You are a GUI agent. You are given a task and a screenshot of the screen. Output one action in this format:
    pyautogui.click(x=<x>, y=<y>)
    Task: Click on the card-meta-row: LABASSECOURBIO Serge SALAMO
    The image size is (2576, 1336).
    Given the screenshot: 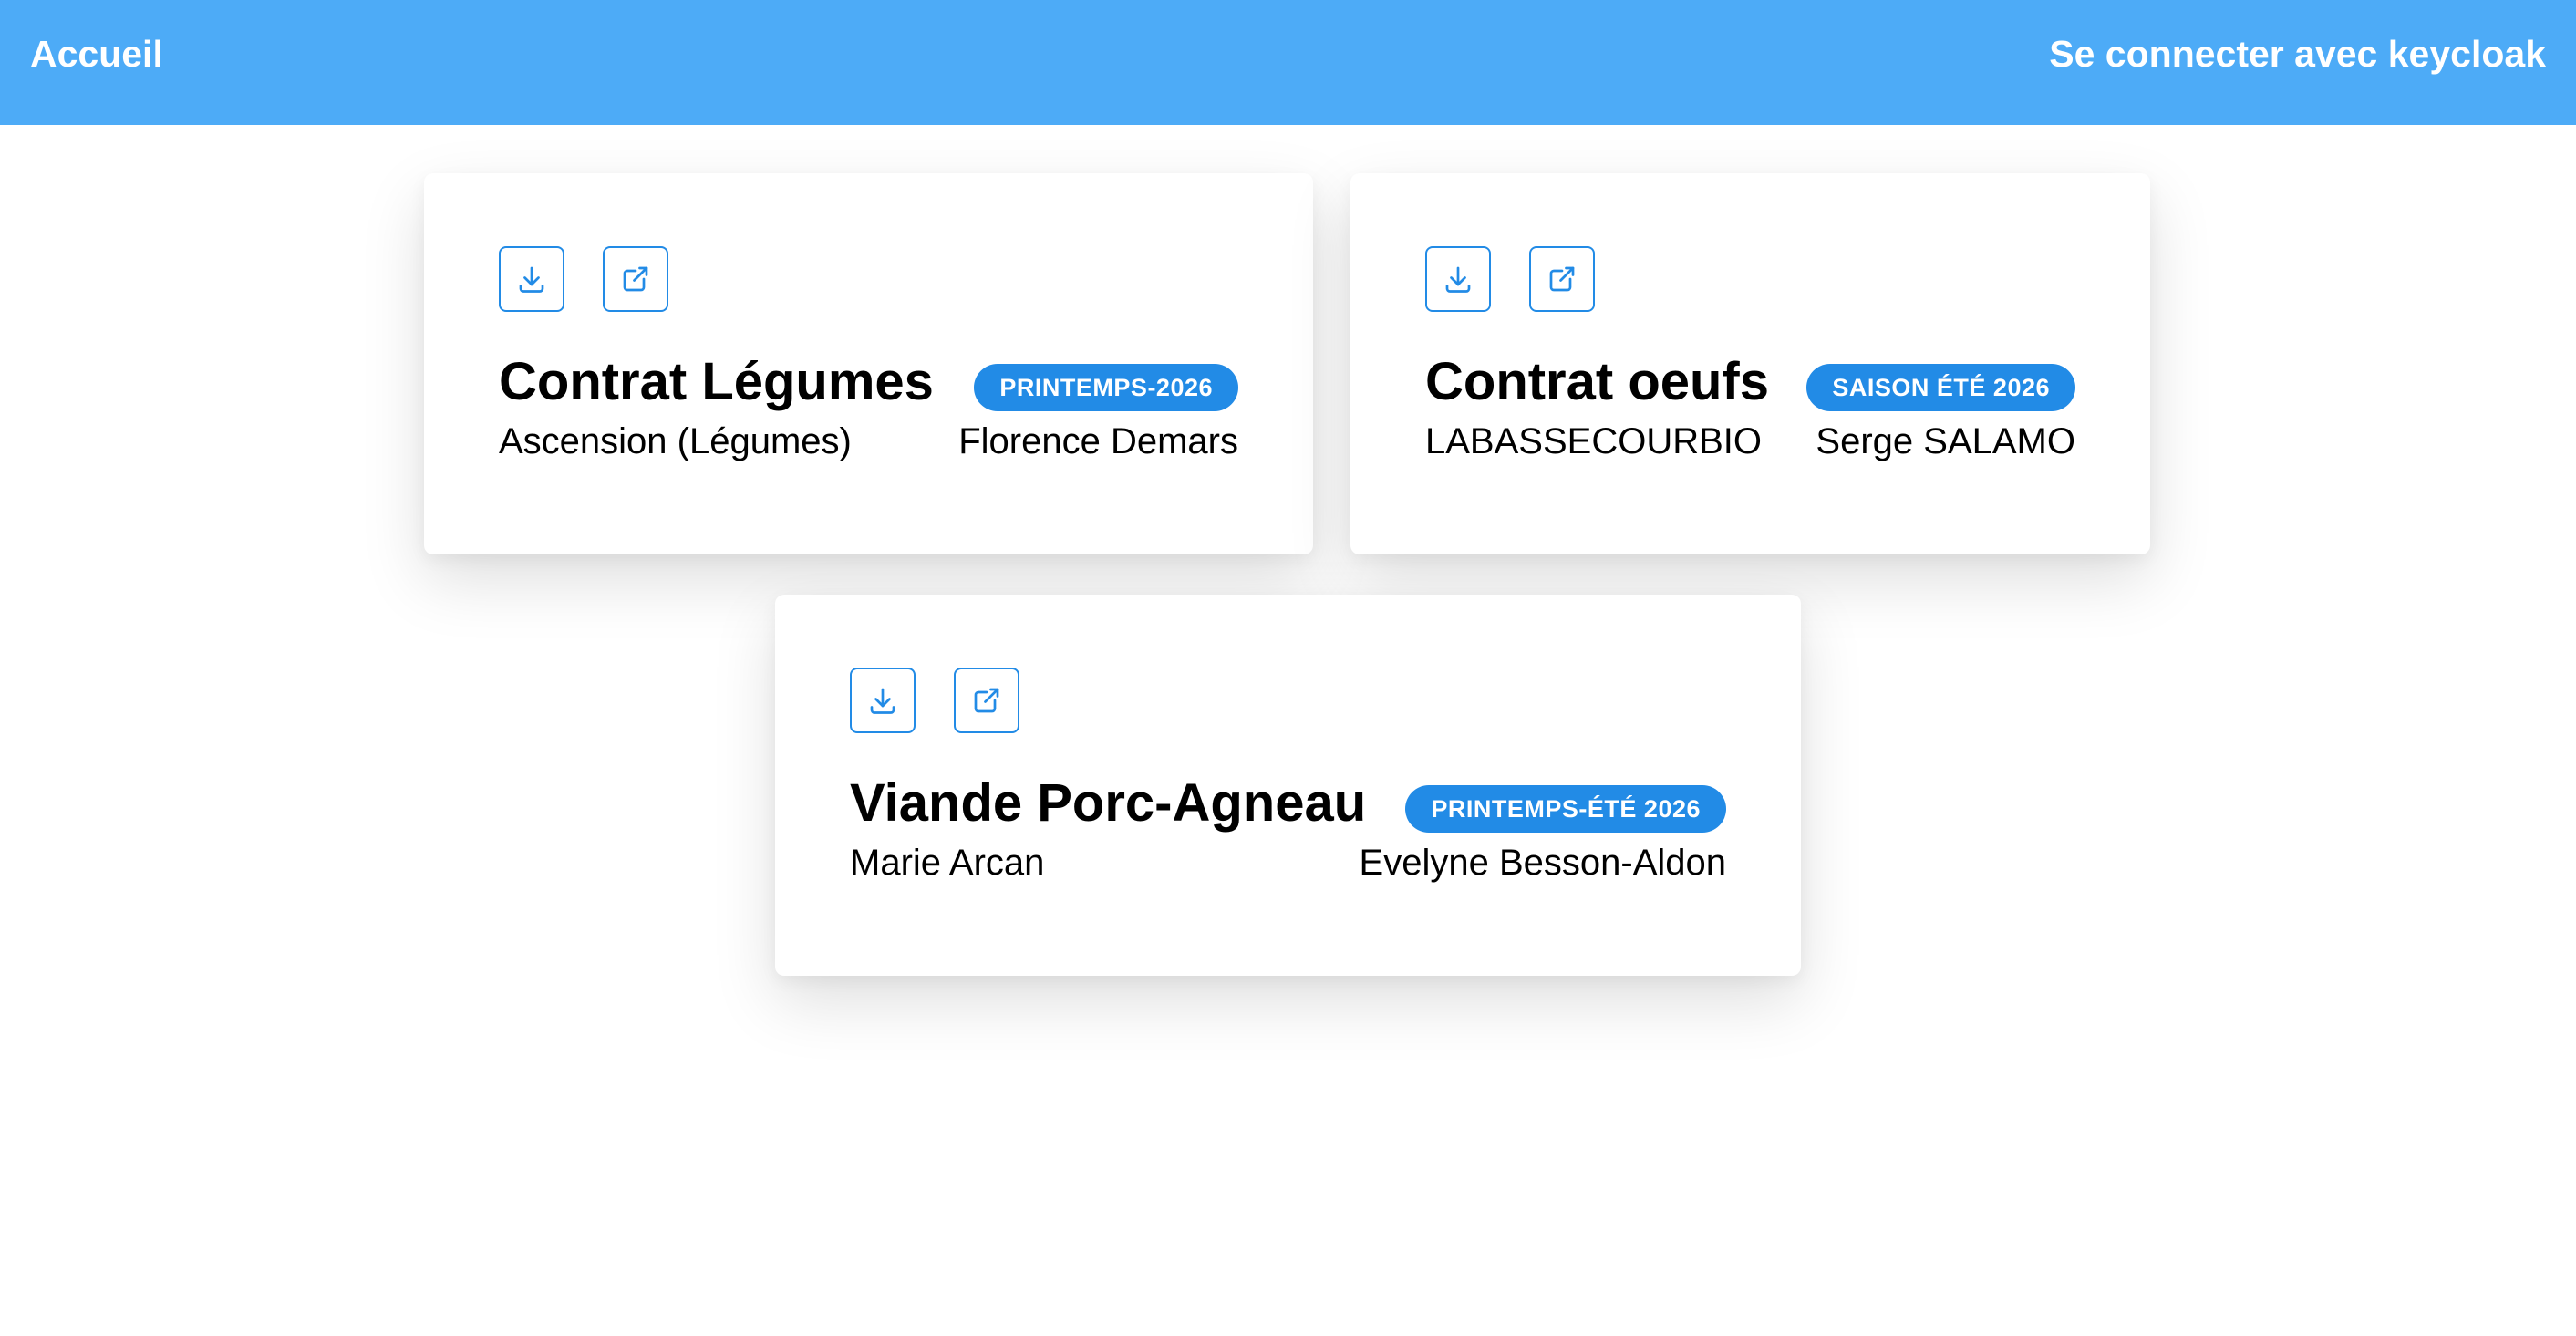 What is the action you would take?
    pyautogui.click(x=1750, y=441)
    